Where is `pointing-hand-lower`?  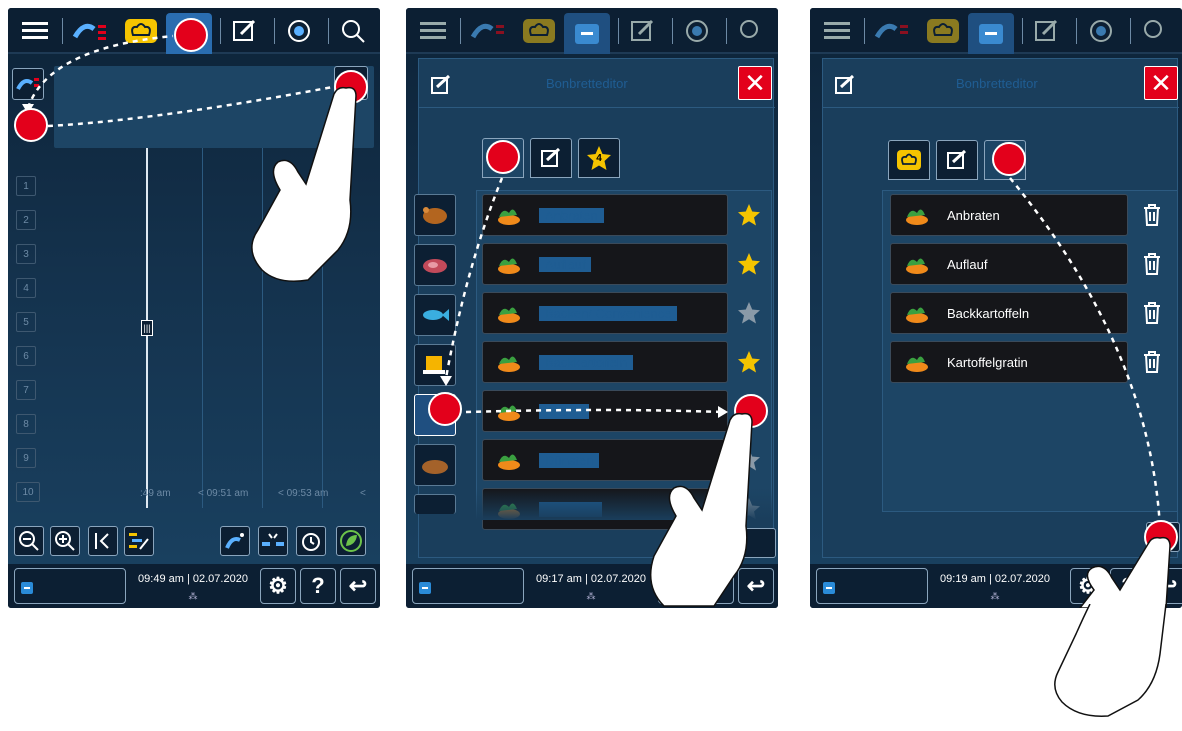 pointing-hand-lower is located at coordinates (1110, 660).